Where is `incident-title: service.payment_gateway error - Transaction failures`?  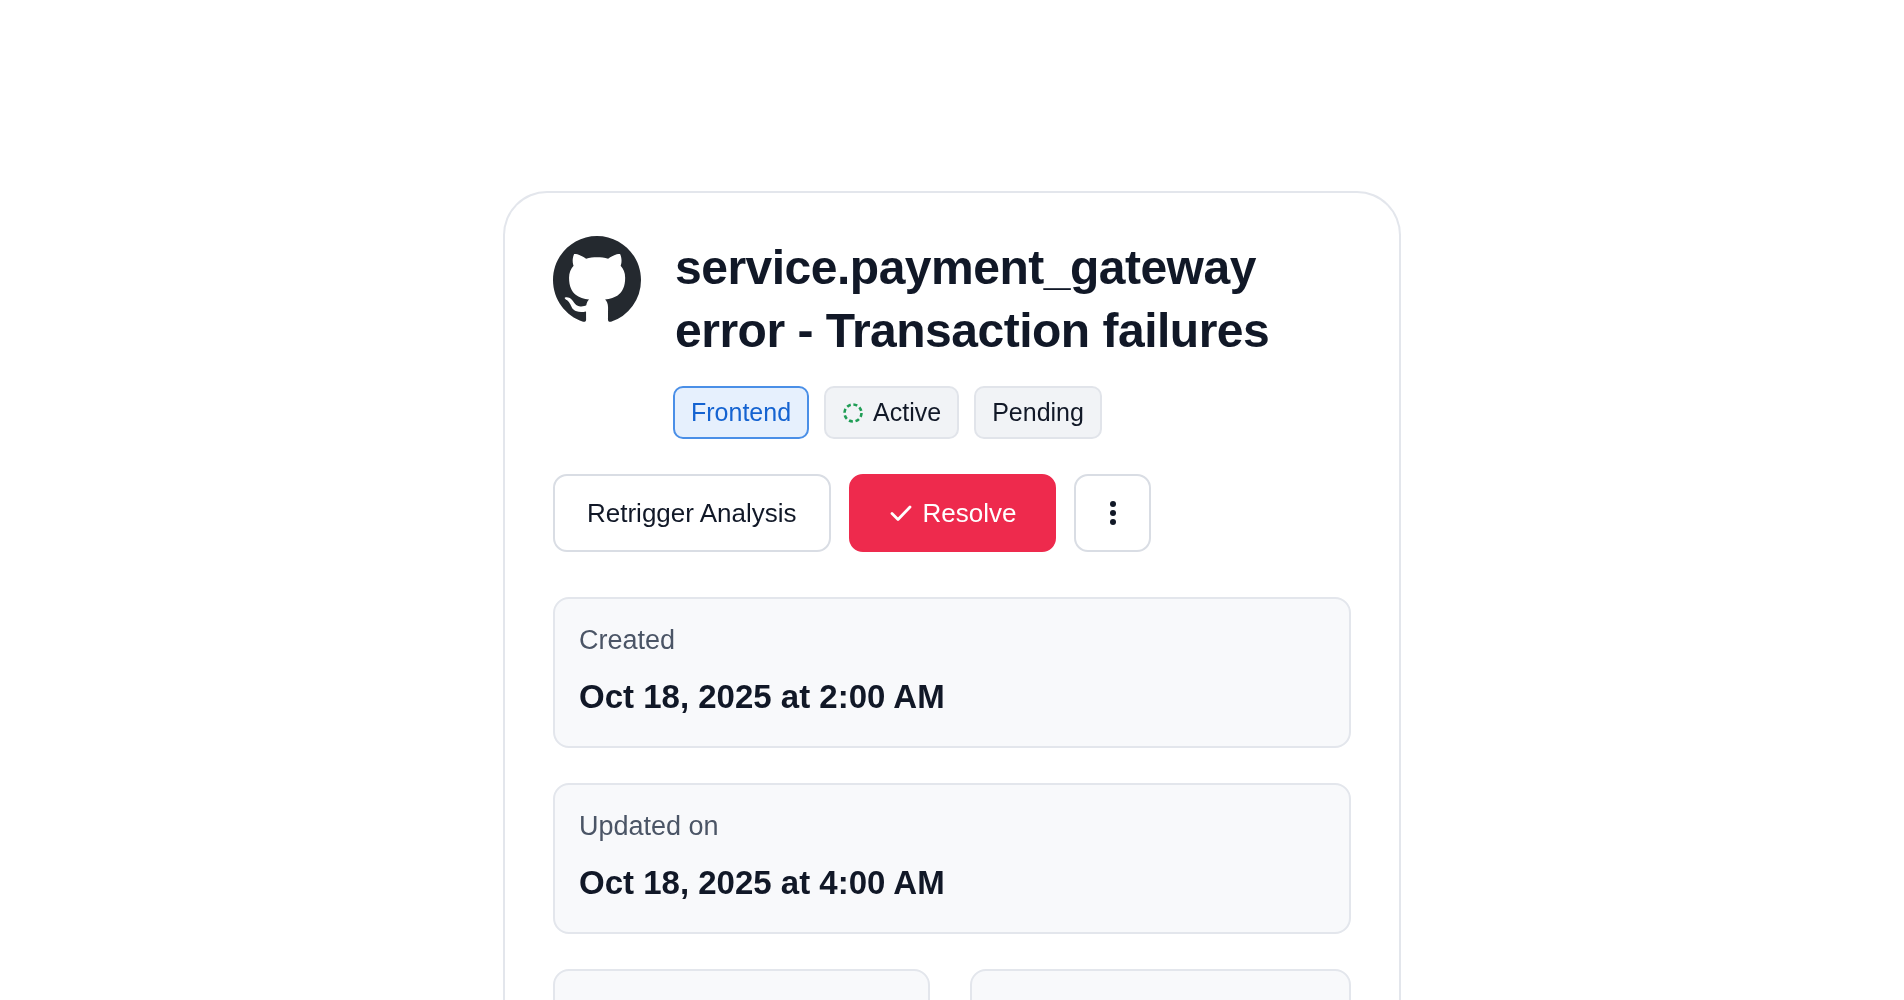
incident-title: service.payment_gateway error - Transaction failures is located at coordinates (973, 299).